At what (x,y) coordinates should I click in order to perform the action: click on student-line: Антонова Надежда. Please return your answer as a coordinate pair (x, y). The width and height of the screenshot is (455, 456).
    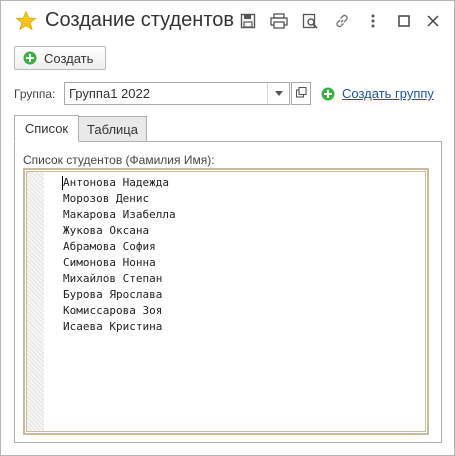
    Looking at the image, I should click on (116, 182).